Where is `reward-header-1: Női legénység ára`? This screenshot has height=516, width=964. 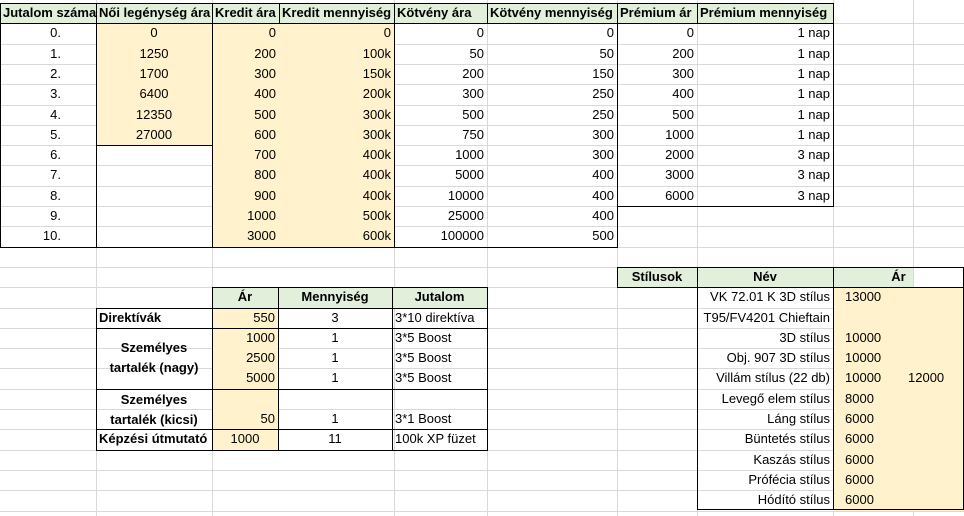 reward-header-1: Női legénység ára is located at coordinates (154, 13).